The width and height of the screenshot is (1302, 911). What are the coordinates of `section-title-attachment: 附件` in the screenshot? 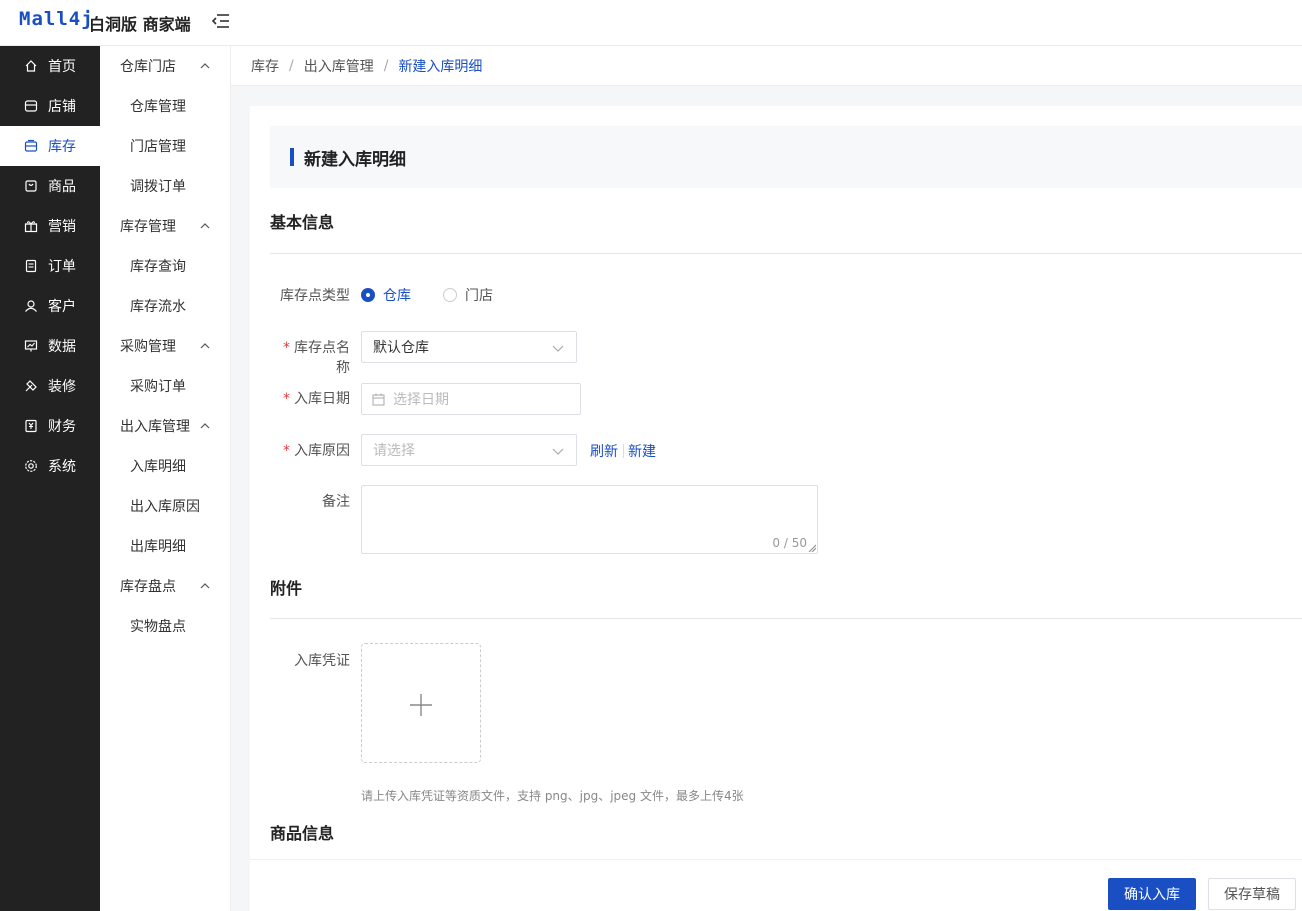 It's located at (286, 588).